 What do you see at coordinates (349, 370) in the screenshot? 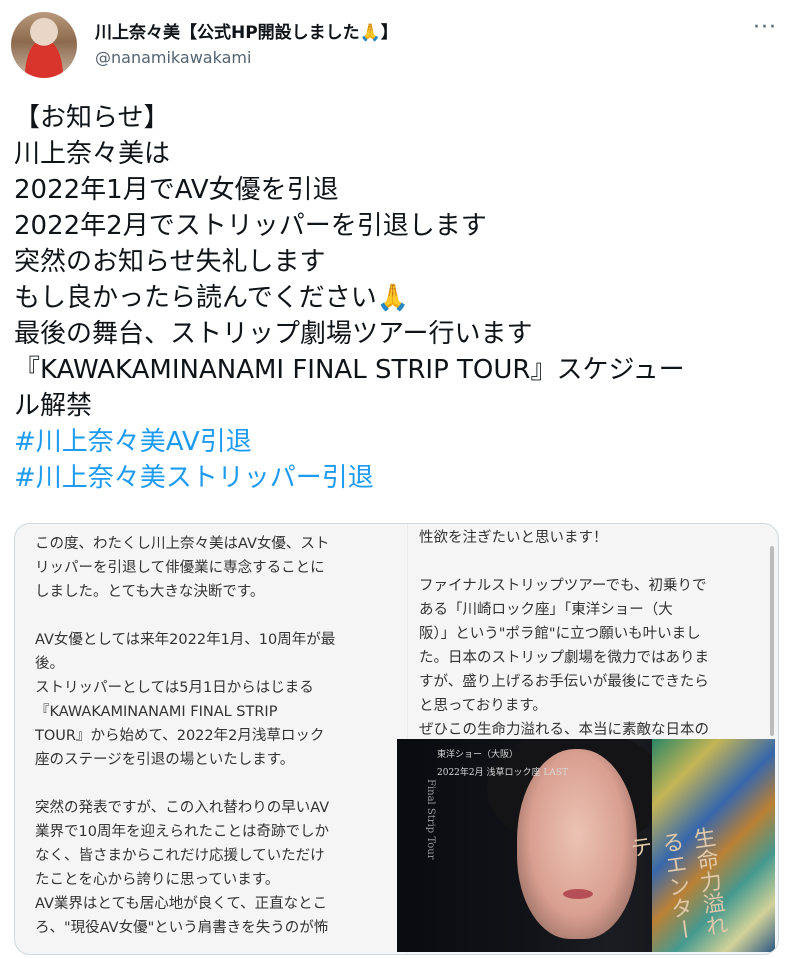
I see `tweet-line: 『KAWAKAMINANAMI FINAL STRIP TOUR』スケジュー` at bounding box center [349, 370].